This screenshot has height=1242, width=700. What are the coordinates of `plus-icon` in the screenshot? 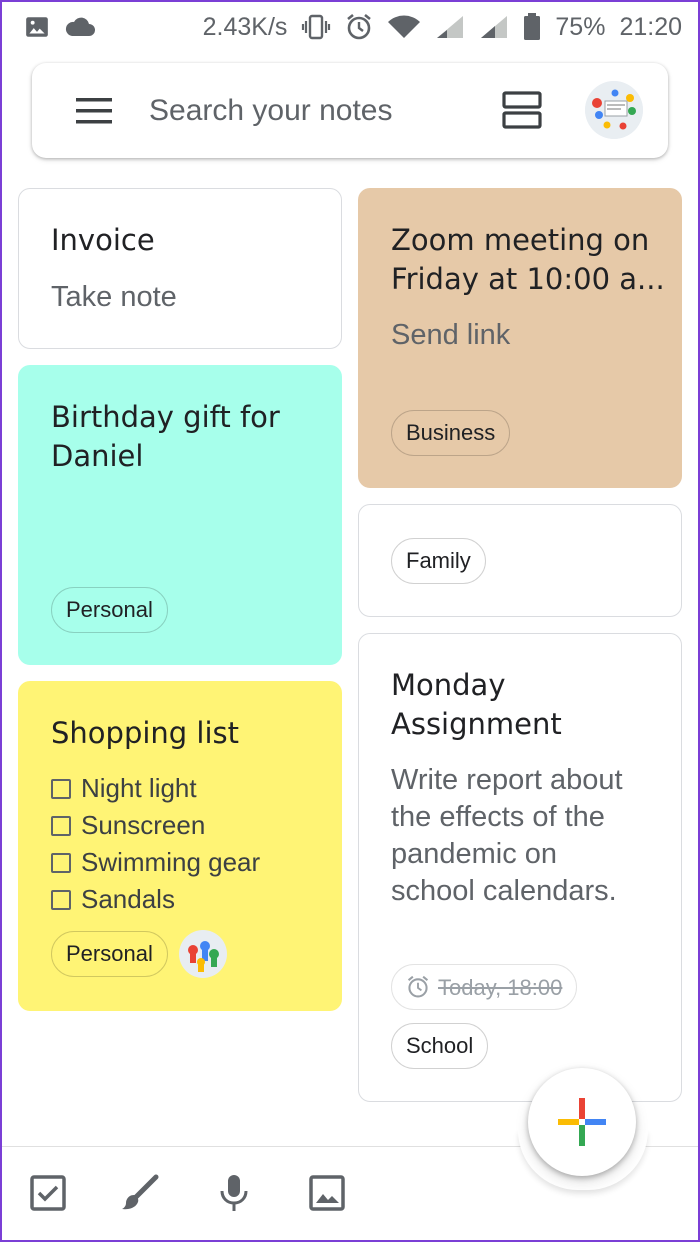 It's located at (582, 1122).